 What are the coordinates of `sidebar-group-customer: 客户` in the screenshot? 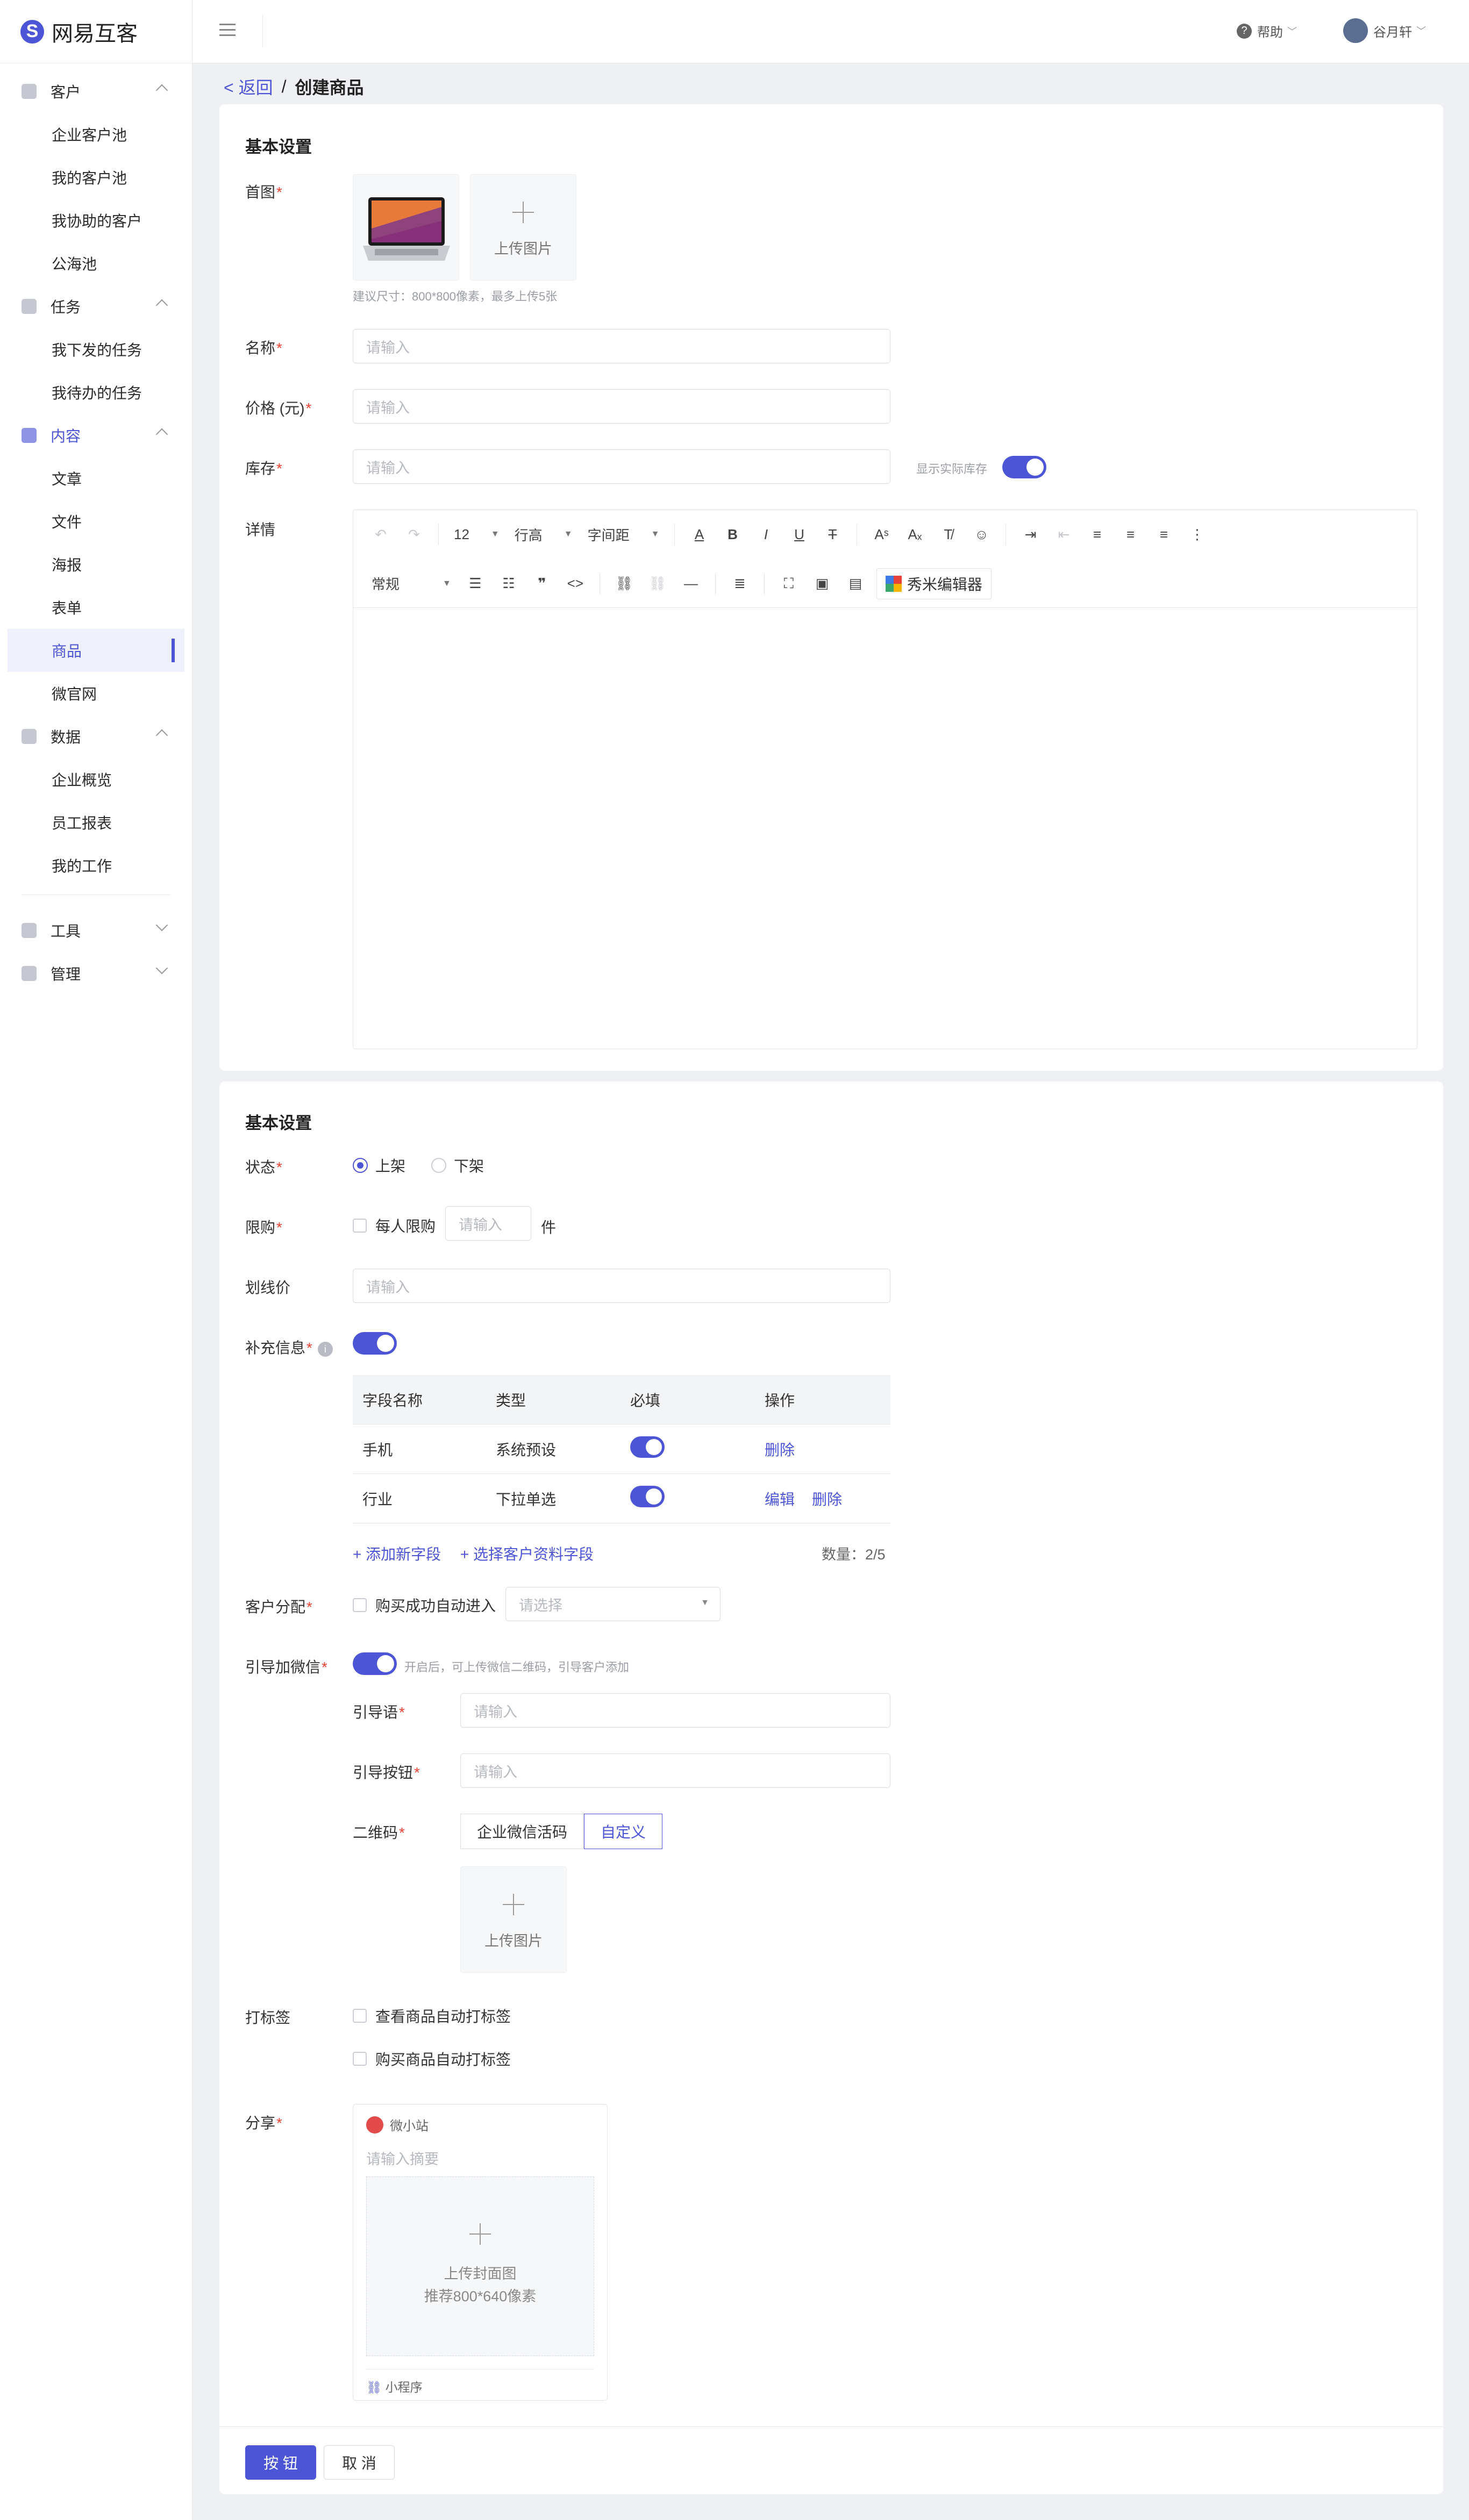 It's located at (96, 91).